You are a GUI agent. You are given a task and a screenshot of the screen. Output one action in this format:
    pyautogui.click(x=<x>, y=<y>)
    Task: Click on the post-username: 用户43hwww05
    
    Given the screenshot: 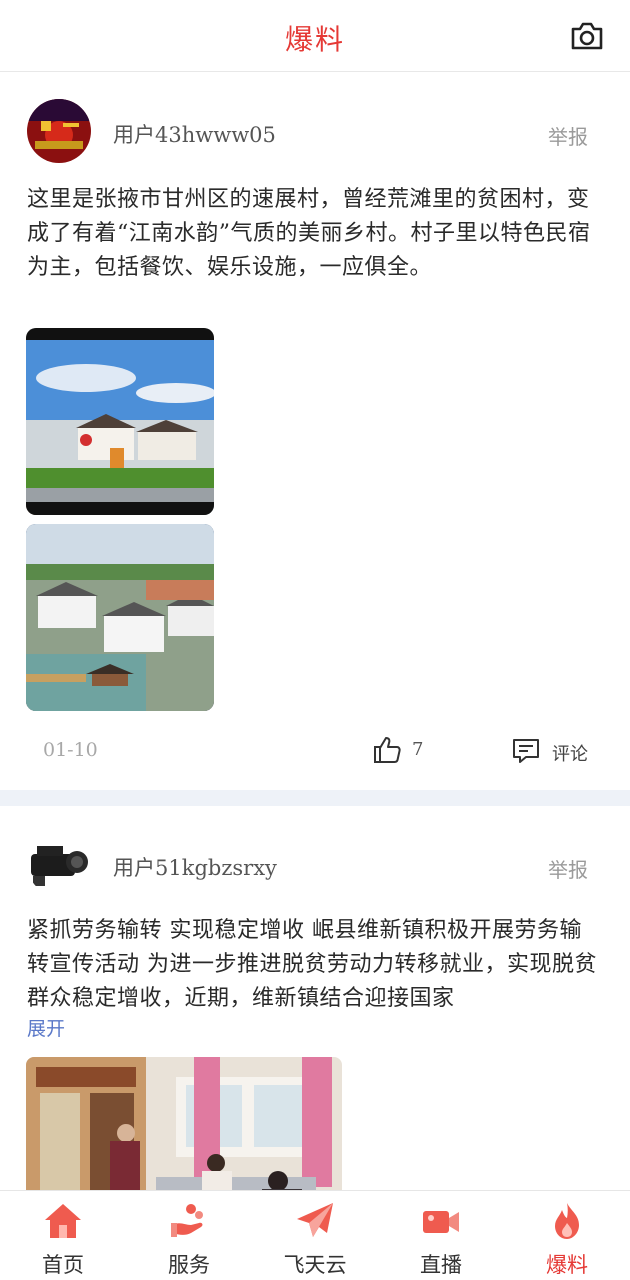 What is the action you would take?
    pyautogui.click(x=194, y=134)
    